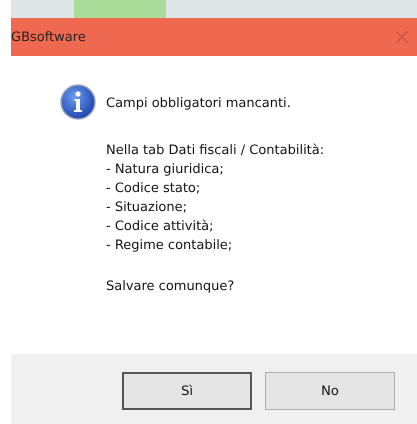 This screenshot has height=424, width=417. What do you see at coordinates (187, 391) in the screenshot?
I see `yes-button: Sì` at bounding box center [187, 391].